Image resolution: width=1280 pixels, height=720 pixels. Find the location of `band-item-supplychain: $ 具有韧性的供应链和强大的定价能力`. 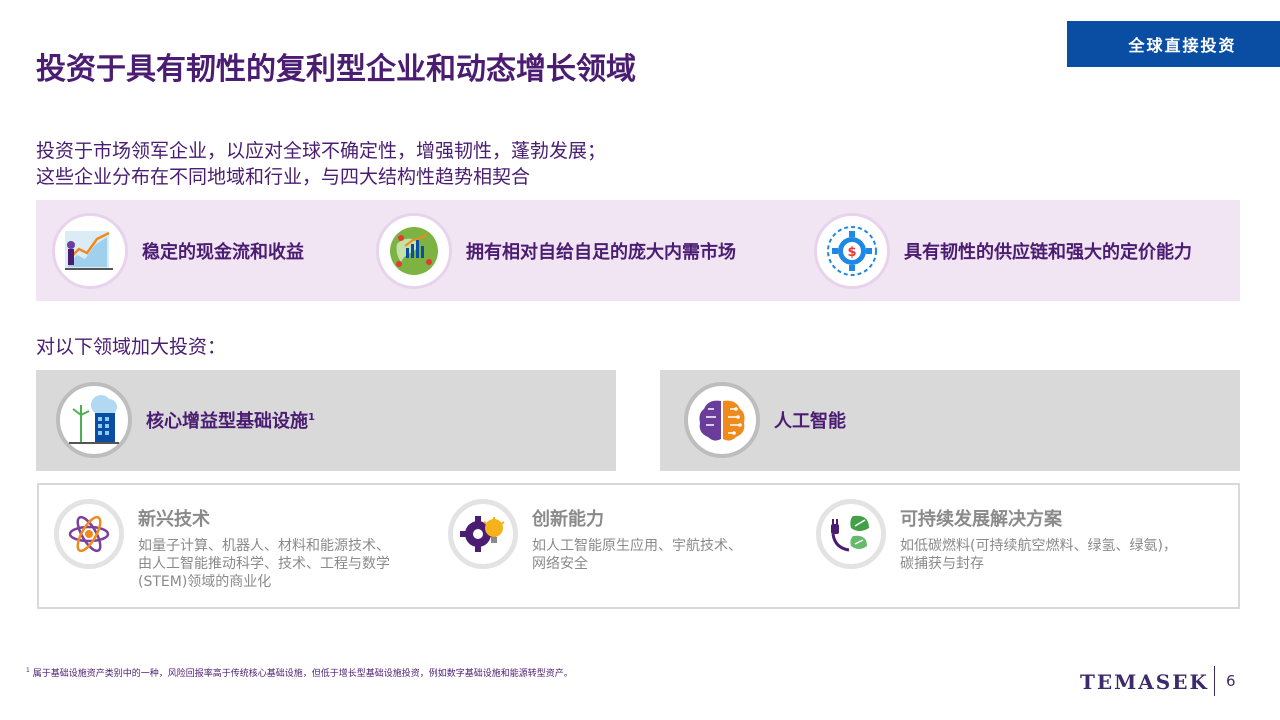

band-item-supplychain: $ 具有韧性的供应链和强大的定价能力 is located at coordinates (1003, 251).